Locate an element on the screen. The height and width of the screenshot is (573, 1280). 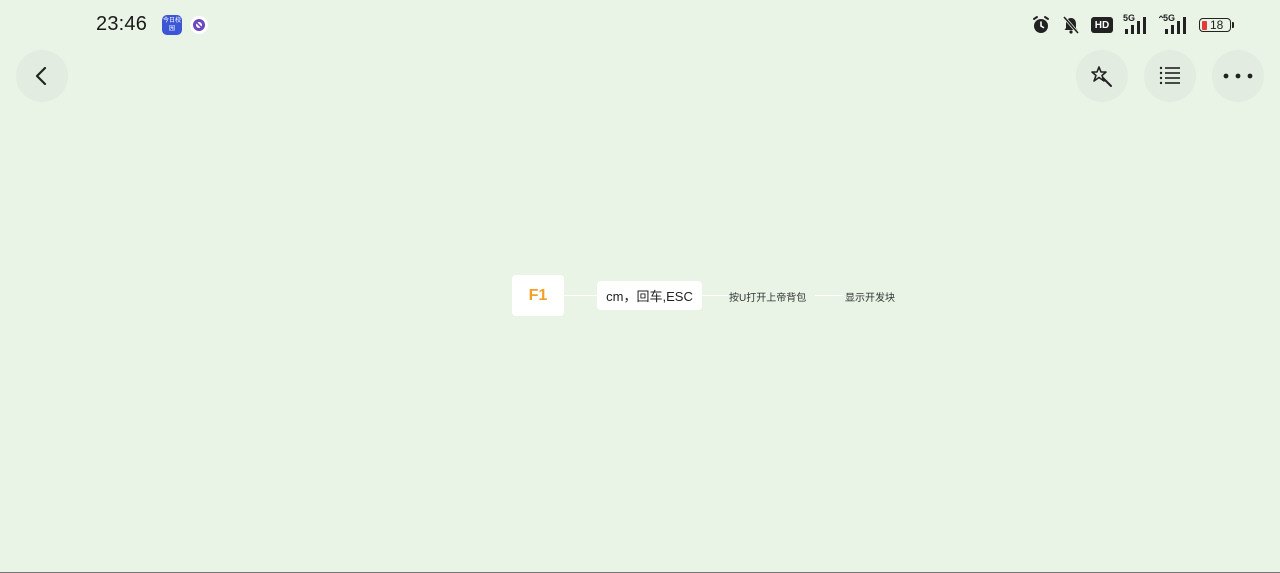
battery-fill is located at coordinates (1204, 25).